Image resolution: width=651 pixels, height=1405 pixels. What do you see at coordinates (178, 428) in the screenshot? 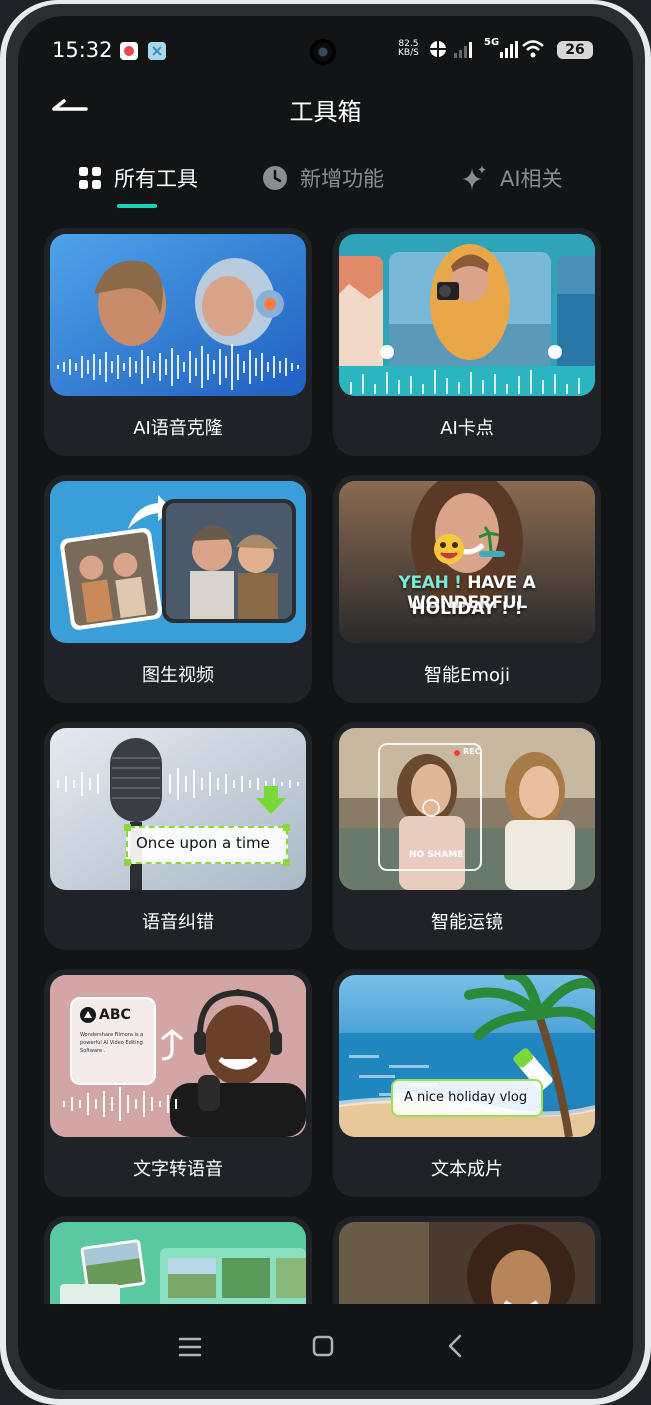
I see `tool-label: AI语音克隆` at bounding box center [178, 428].